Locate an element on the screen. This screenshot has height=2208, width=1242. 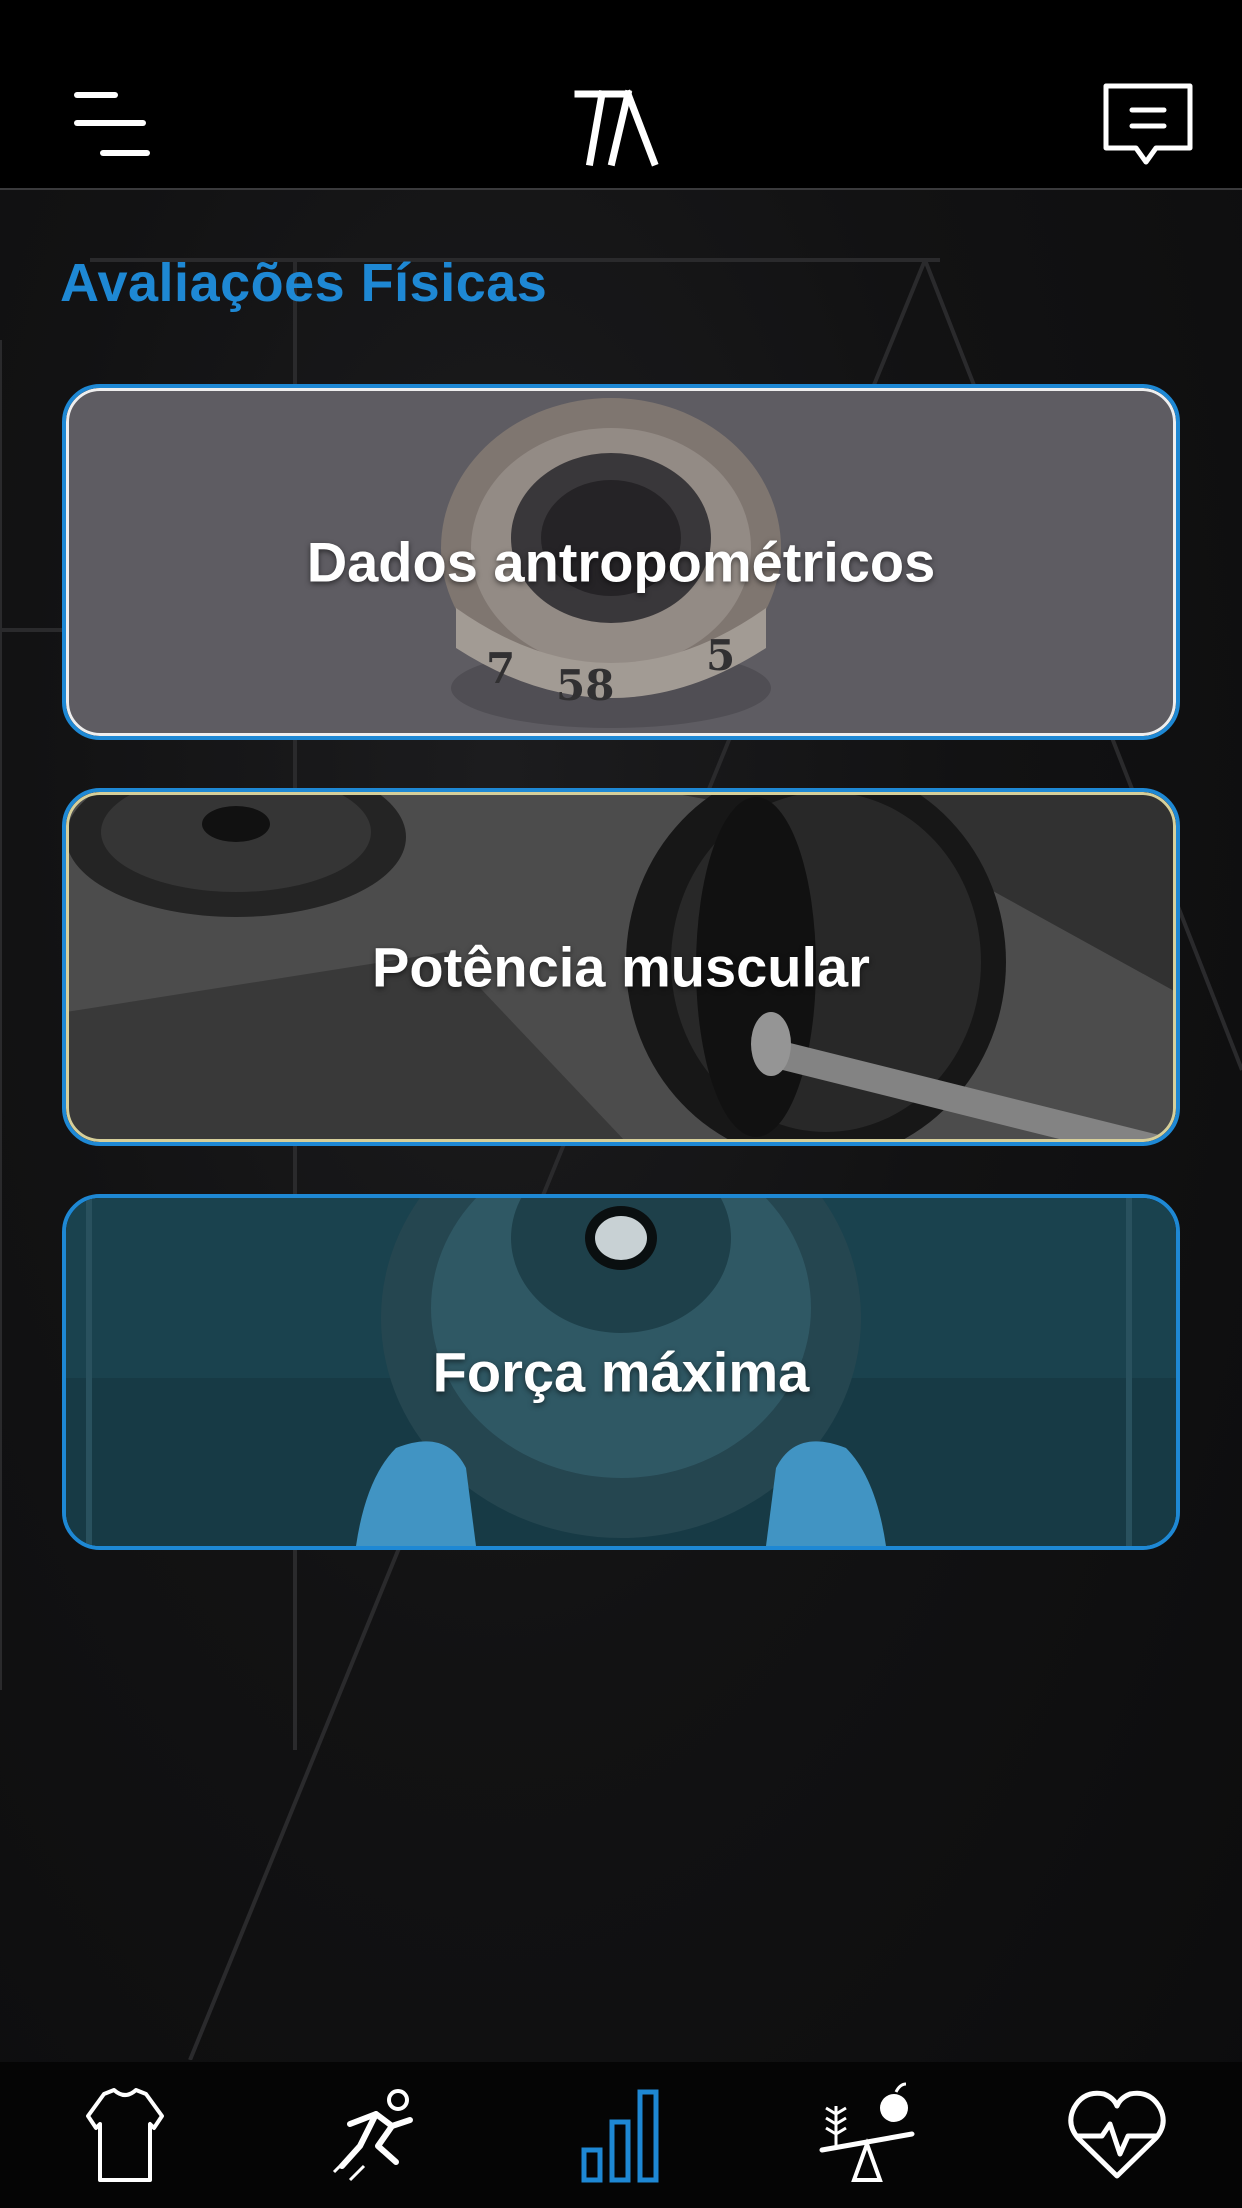
top-app-bar is located at coordinates (621, 95).